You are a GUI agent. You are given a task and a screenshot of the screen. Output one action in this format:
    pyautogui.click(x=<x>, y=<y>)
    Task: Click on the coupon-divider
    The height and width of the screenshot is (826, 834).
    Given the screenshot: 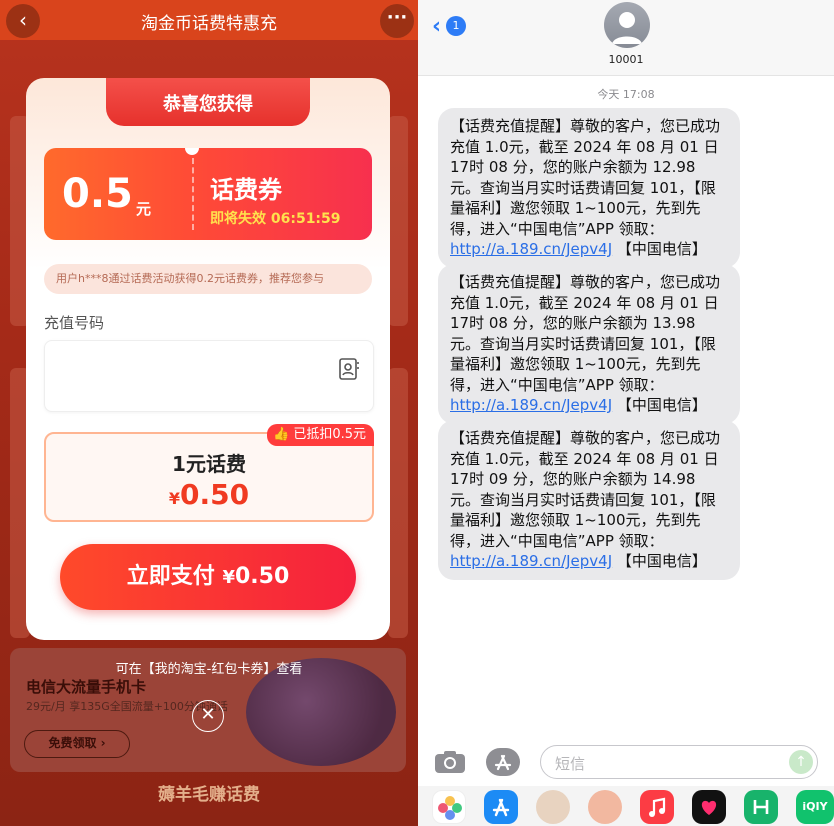 What is the action you would take?
    pyautogui.click(x=193, y=194)
    